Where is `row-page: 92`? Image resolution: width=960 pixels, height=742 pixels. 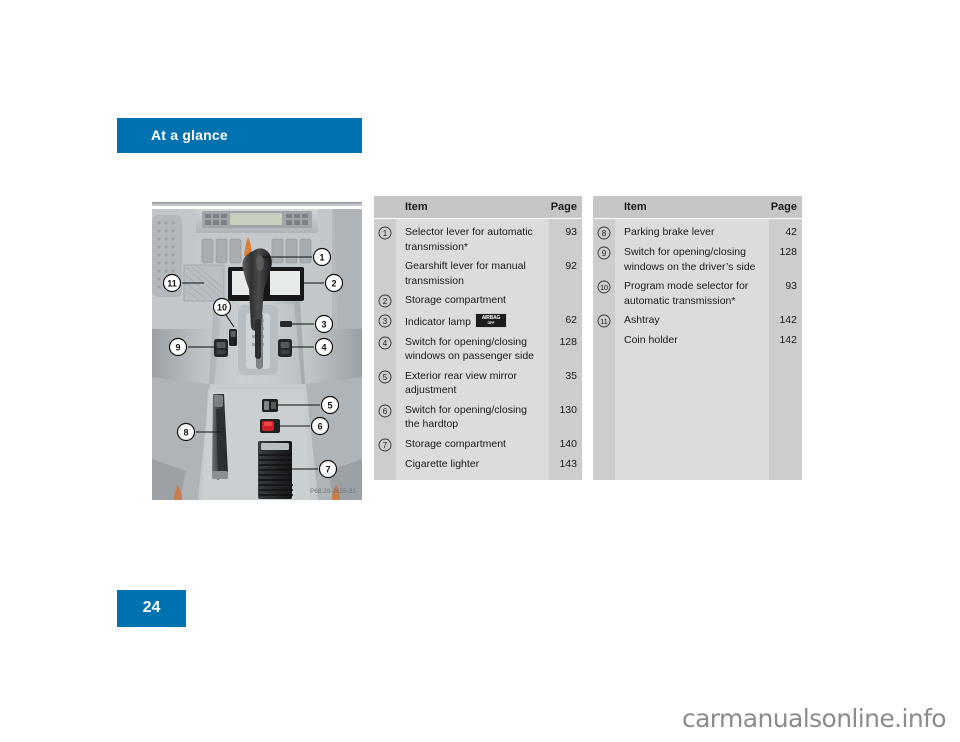
row-page: 92 is located at coordinates (565, 266).